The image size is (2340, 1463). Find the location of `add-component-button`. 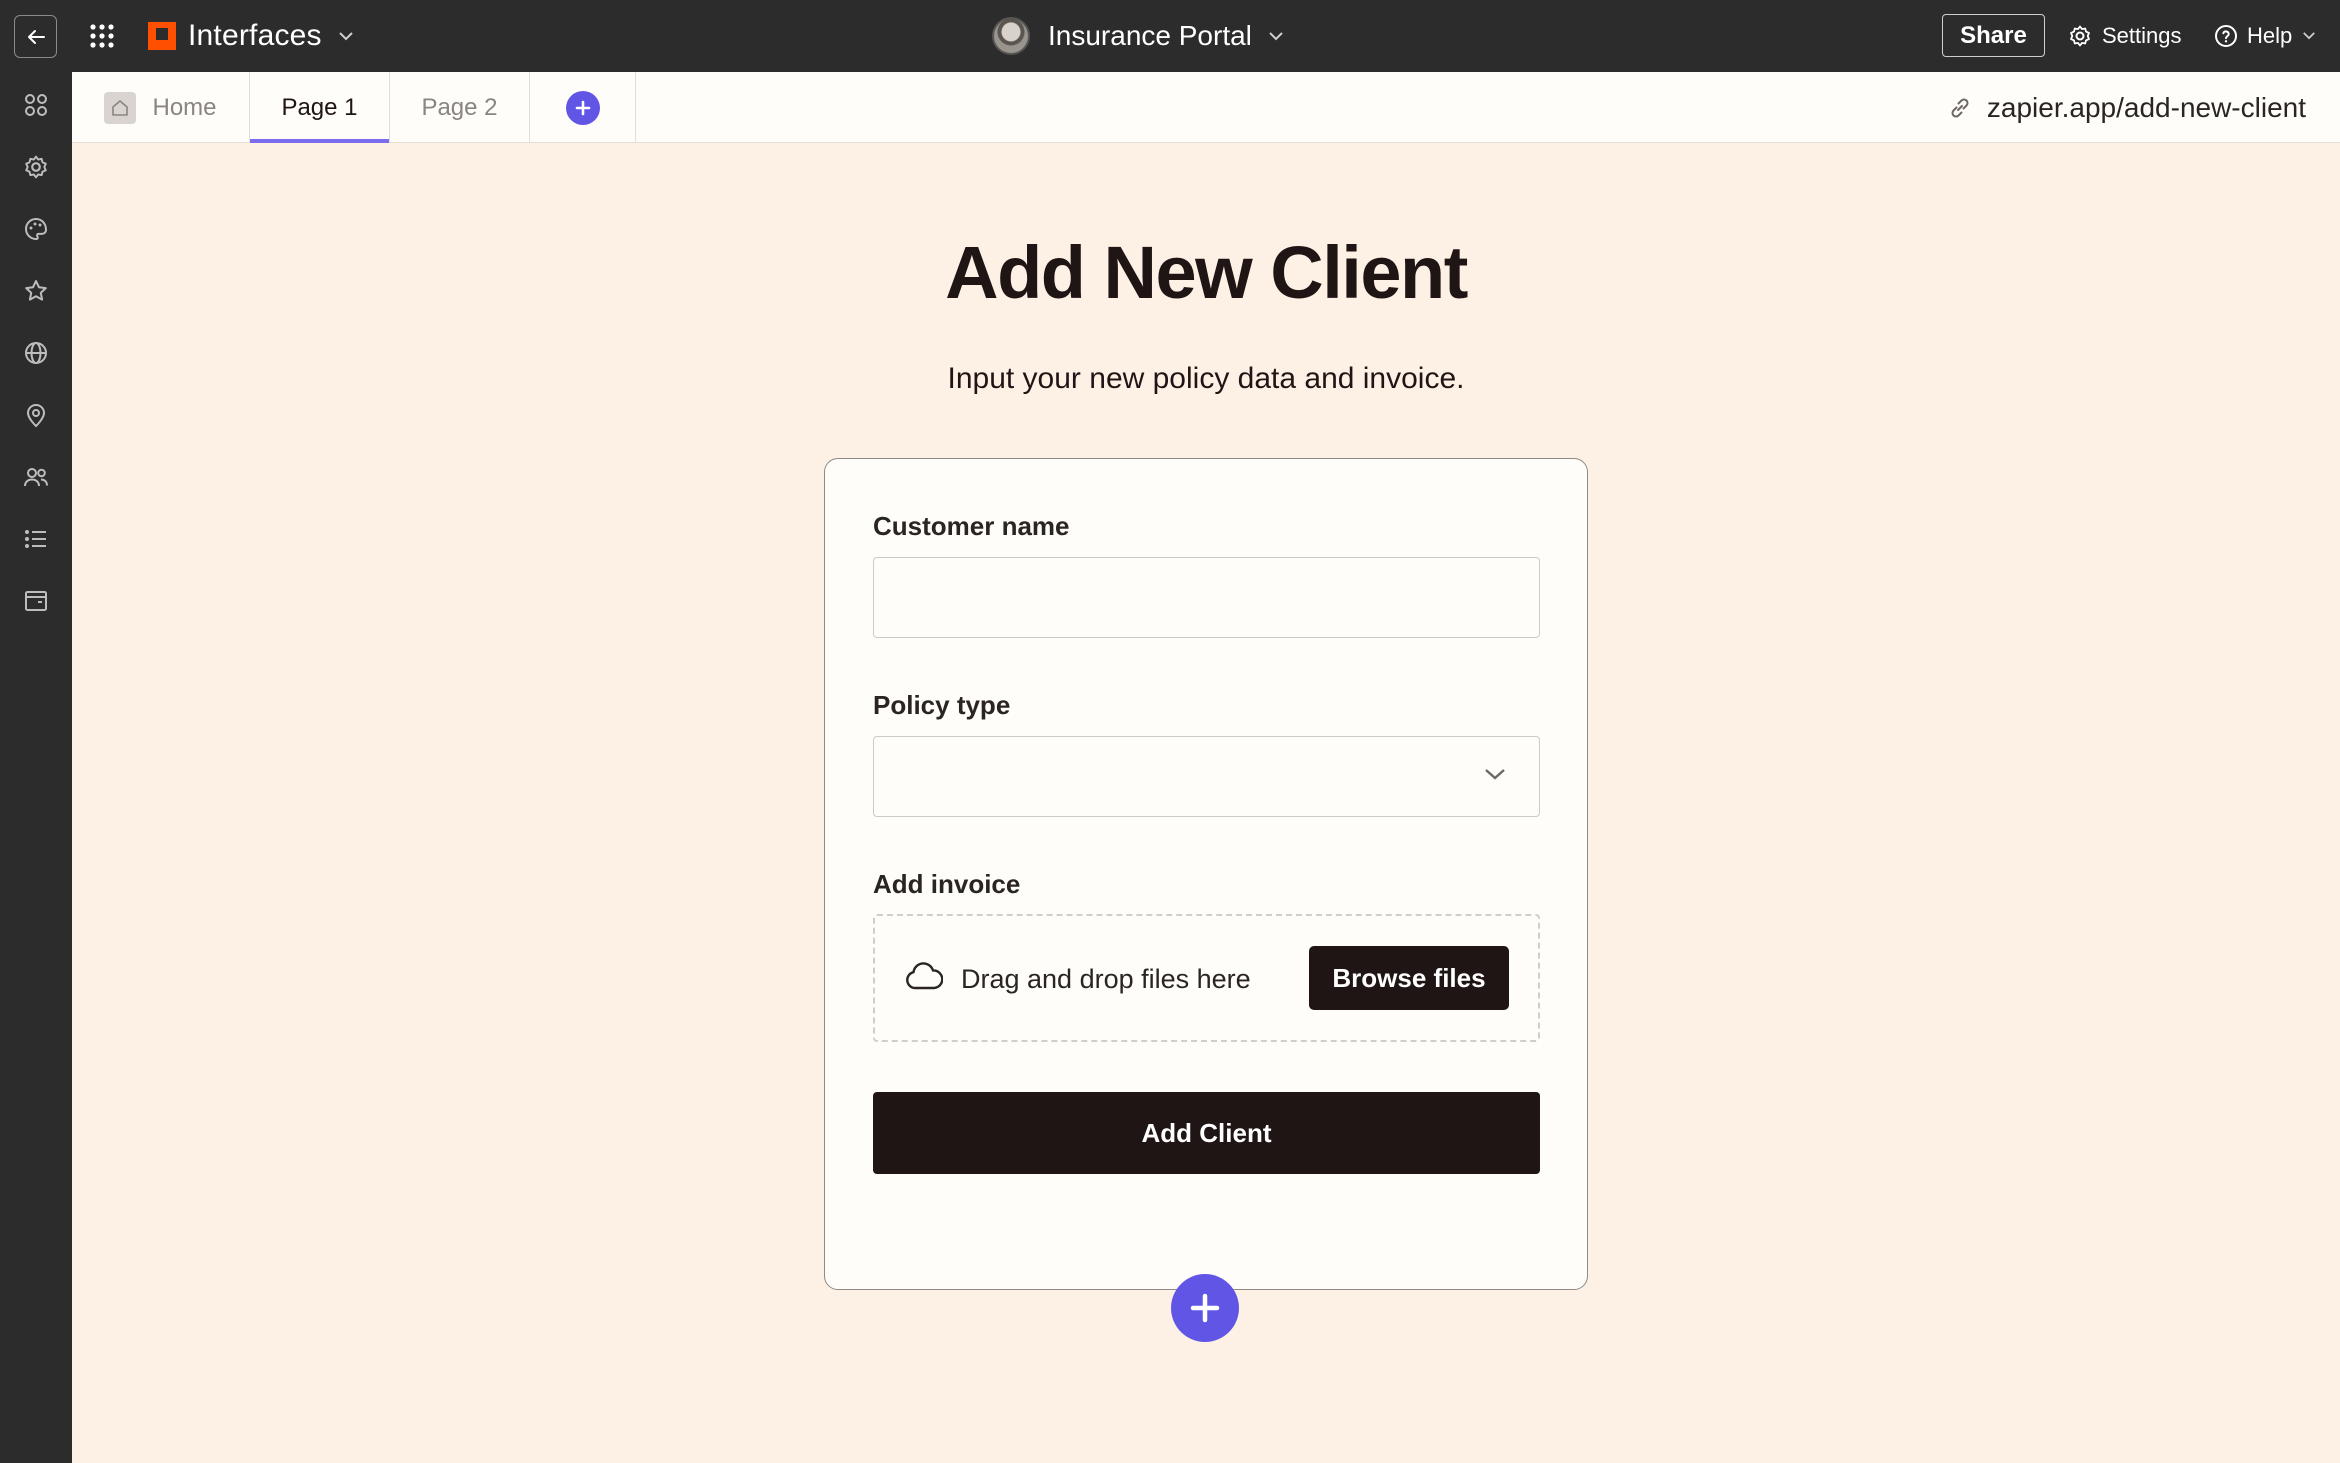

add-component-button is located at coordinates (1205, 1308).